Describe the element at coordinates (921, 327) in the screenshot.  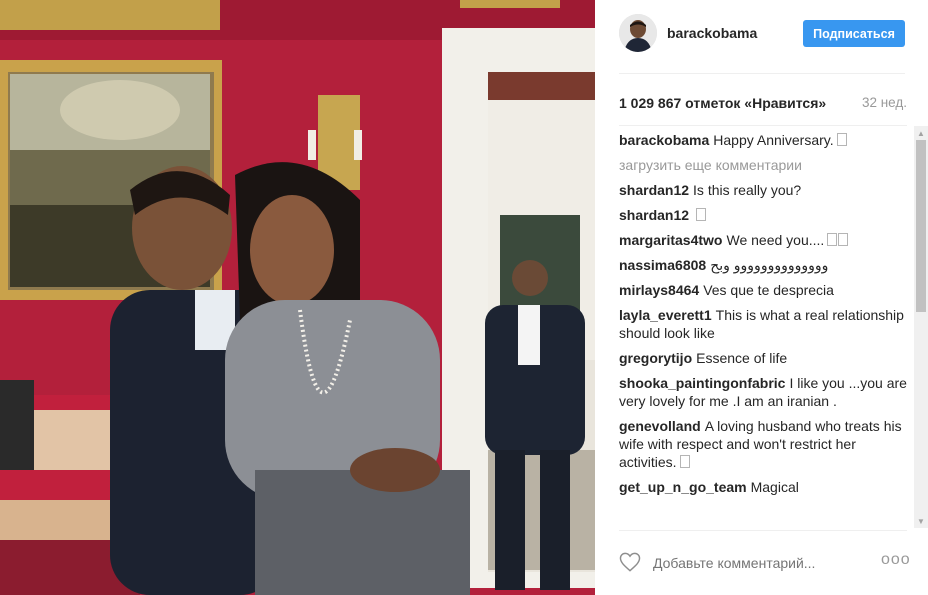
I see `comments-scrollbar: ▲ ▼` at that location.